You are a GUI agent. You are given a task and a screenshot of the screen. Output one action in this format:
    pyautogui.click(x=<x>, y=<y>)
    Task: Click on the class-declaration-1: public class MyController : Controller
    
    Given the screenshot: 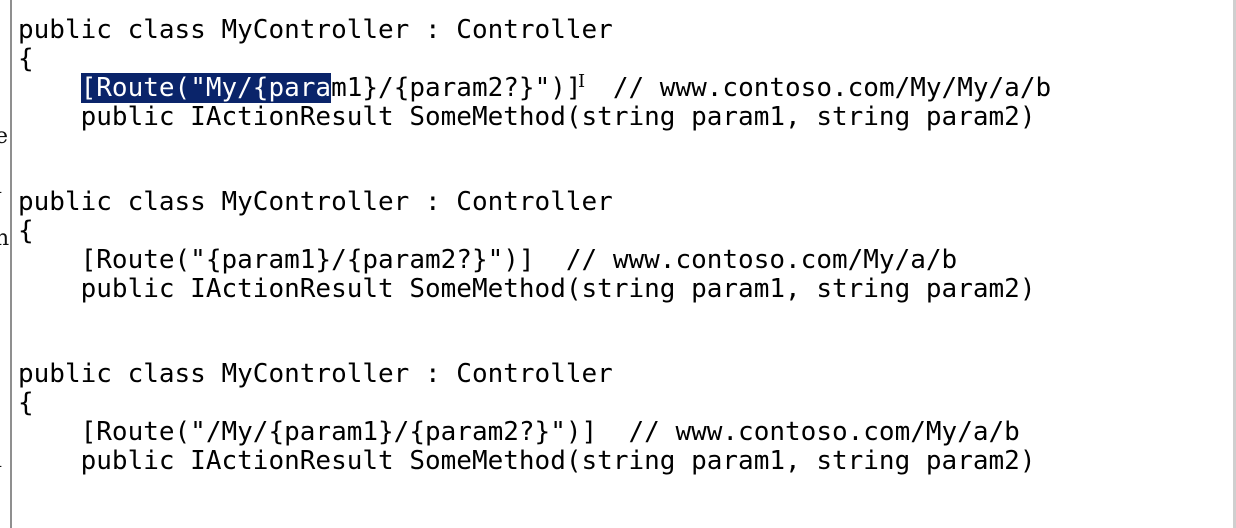 What is the action you would take?
    pyautogui.click(x=315, y=30)
    